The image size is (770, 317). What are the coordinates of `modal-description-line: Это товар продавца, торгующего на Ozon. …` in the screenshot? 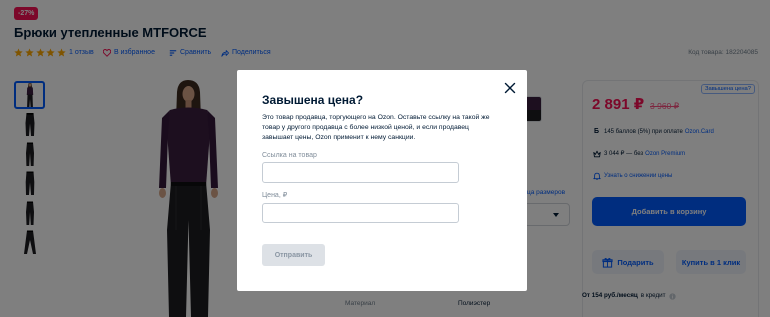 It's located at (376, 117).